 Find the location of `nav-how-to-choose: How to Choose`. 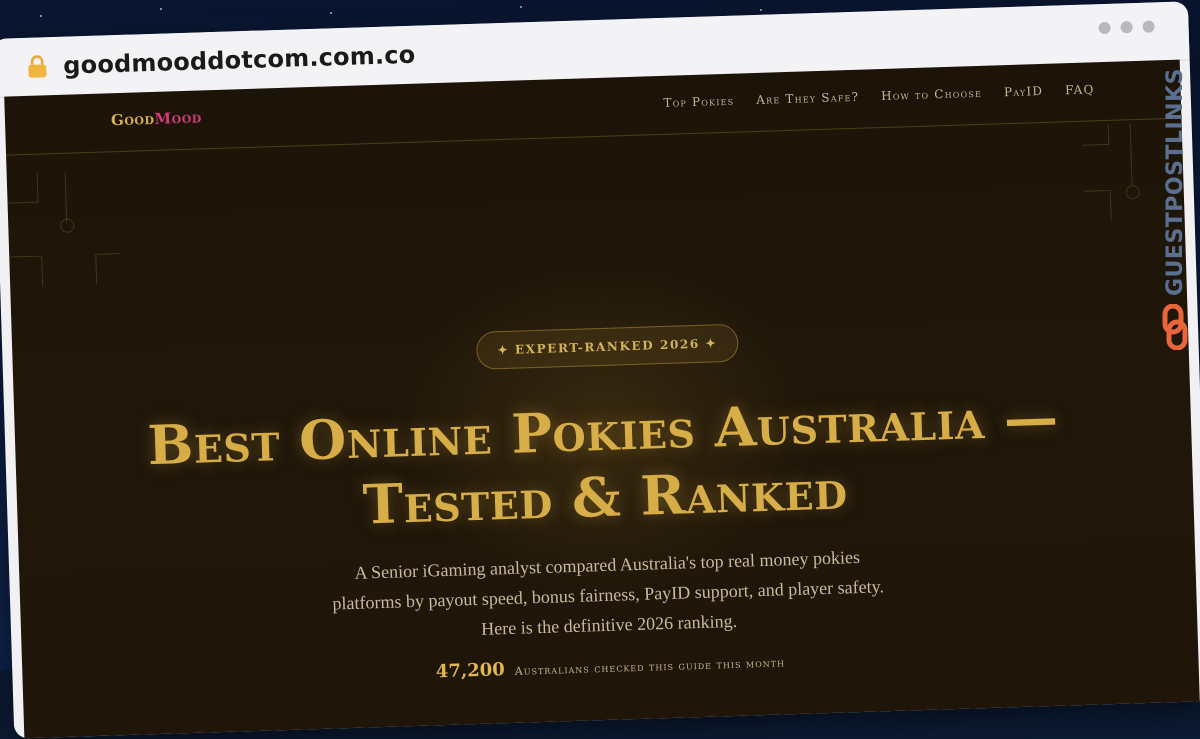

nav-how-to-choose: How to Choose is located at coordinates (931, 94).